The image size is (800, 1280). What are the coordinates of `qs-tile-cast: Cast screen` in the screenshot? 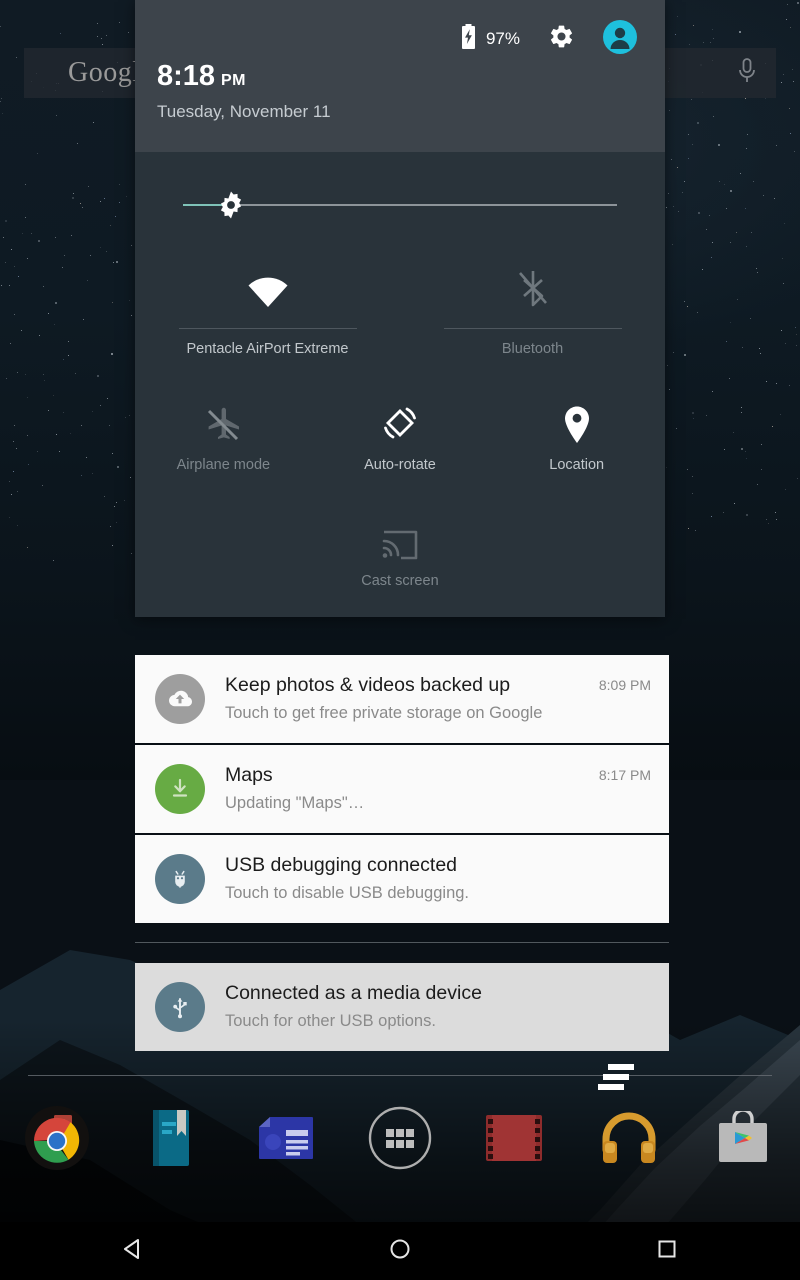 It's located at (400, 539).